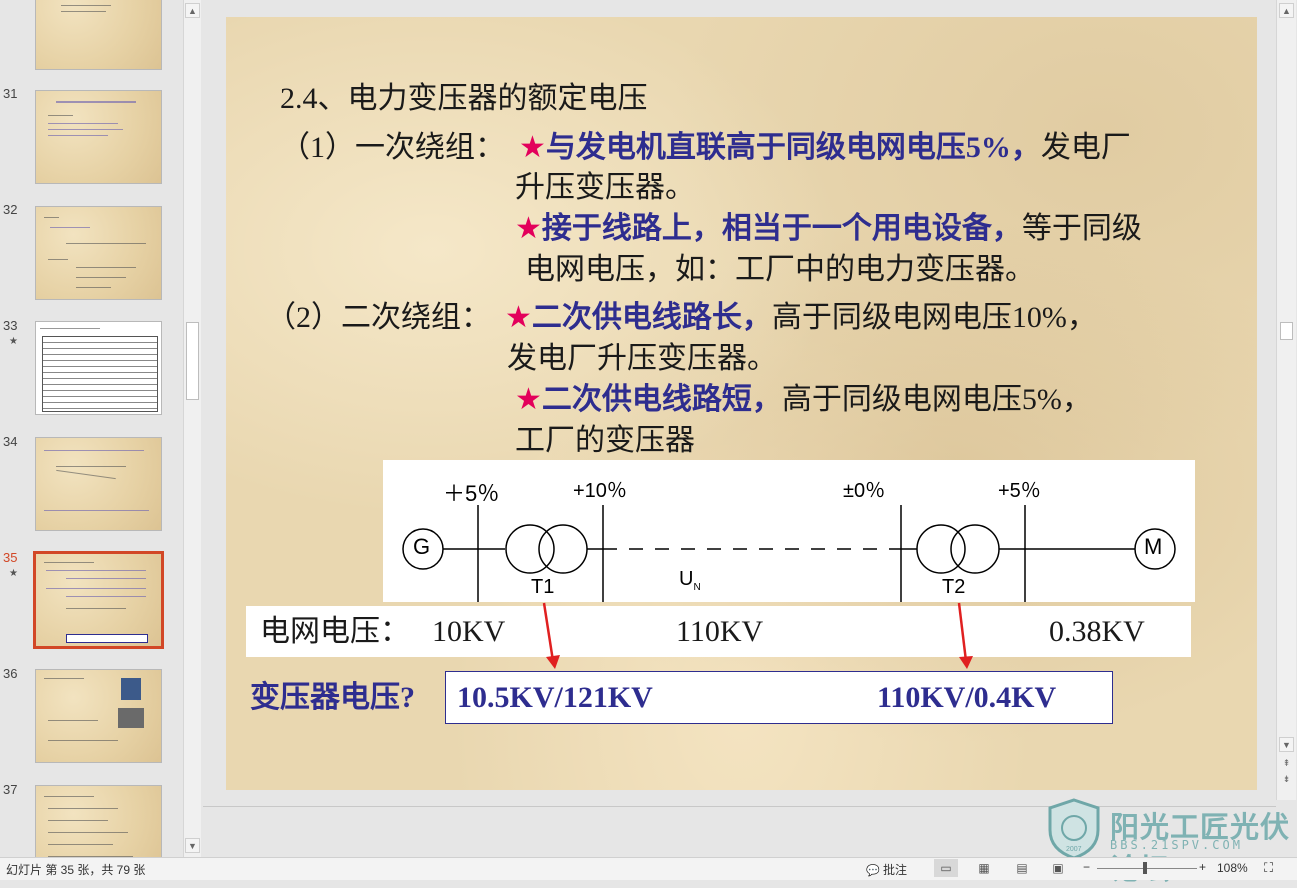 Image resolution: width=1297 pixels, height=888 pixels. Describe the element at coordinates (332, 697) in the screenshot. I see `transformer-voltage-question: 变压器电压?` at that location.